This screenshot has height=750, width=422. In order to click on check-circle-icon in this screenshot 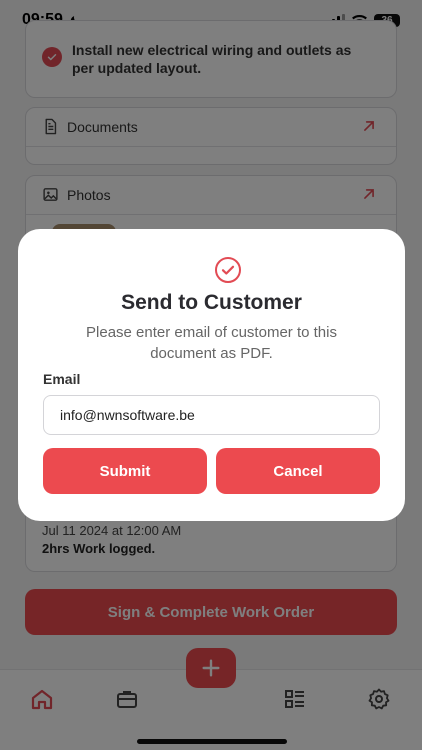, I will do `click(228, 270)`.